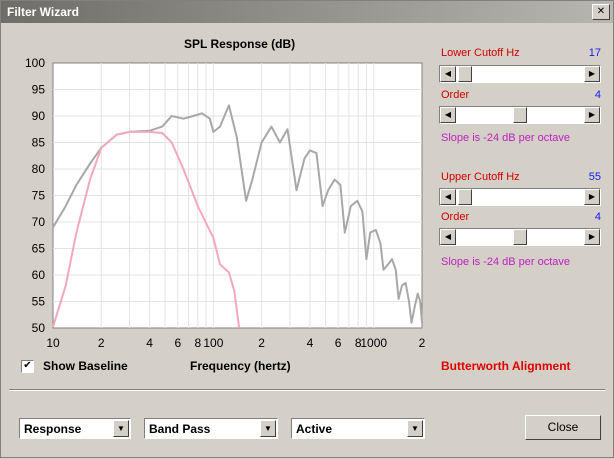  Describe the element at coordinates (373, 343) in the screenshot. I see `x-tick-label: 1000` at that location.